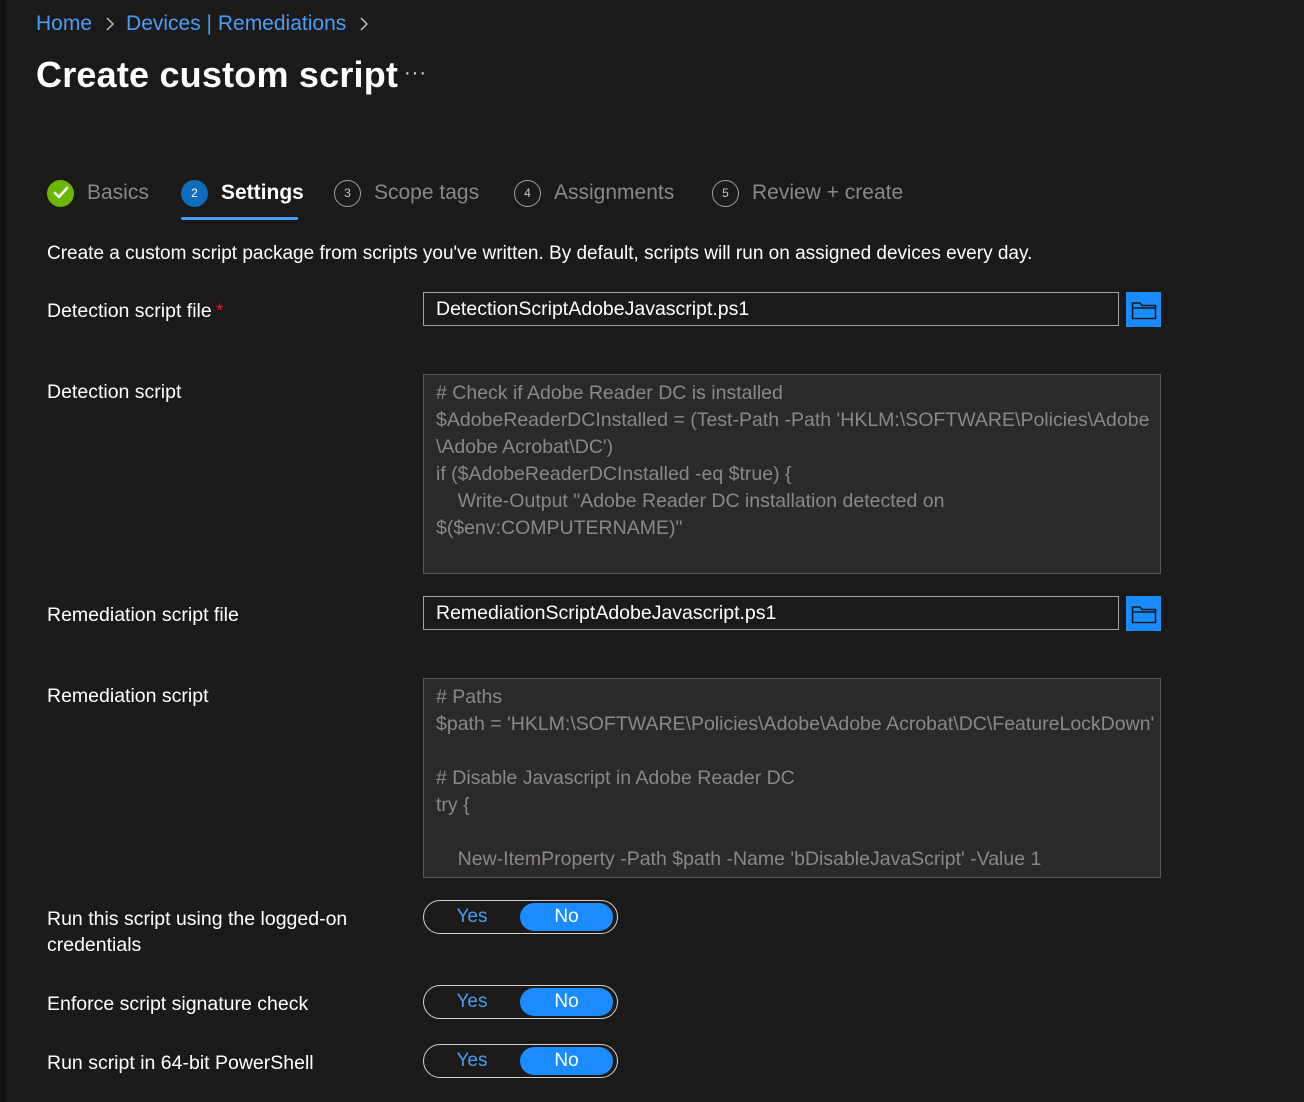  What do you see at coordinates (828, 192) in the screenshot?
I see `step-label: Review + create` at bounding box center [828, 192].